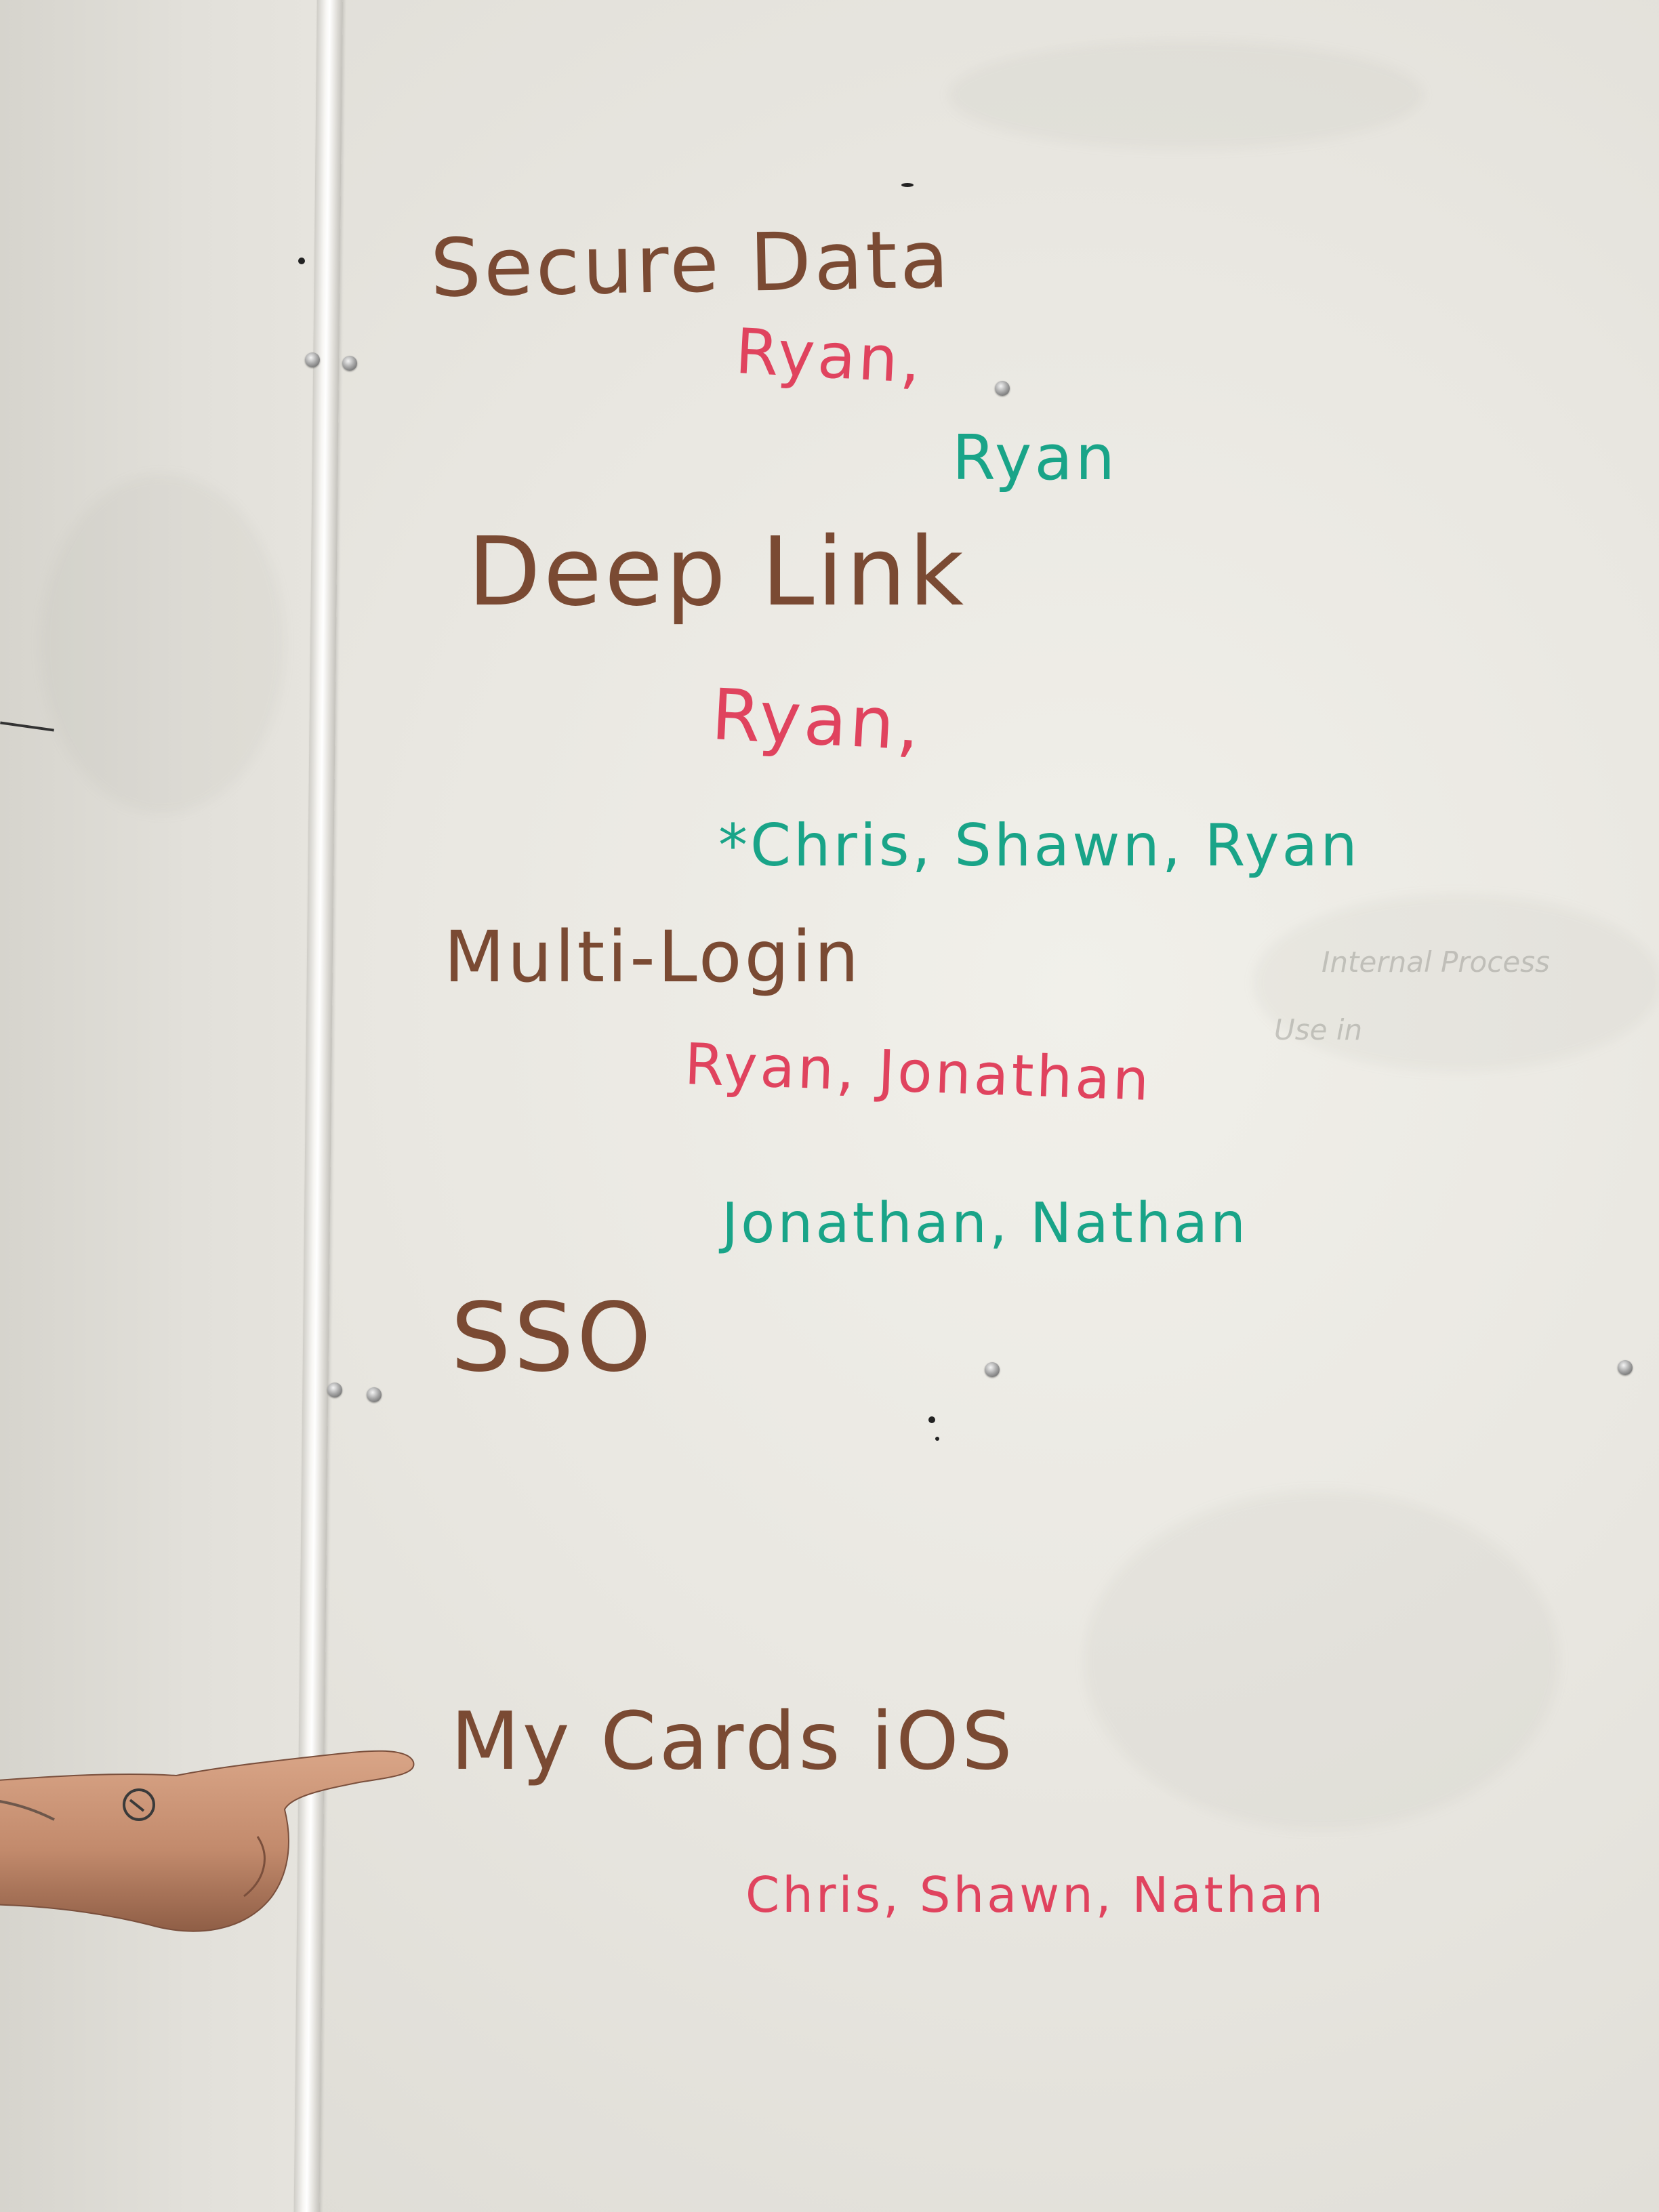 This screenshot has width=1659, height=2212. Describe the element at coordinates (552, 1338) in the screenshot. I see `heading-sso: SSO` at that location.